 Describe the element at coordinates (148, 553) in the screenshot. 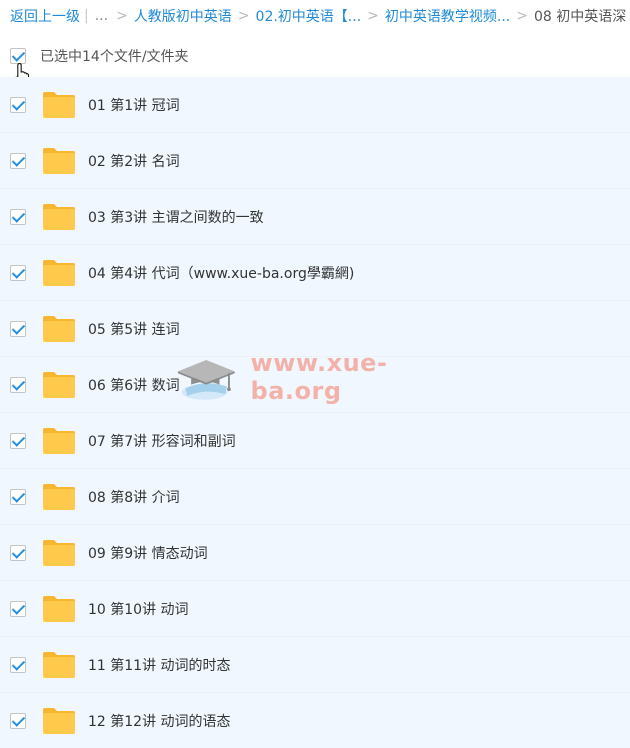

I see `file-name: 09 第9讲 情态动词` at that location.